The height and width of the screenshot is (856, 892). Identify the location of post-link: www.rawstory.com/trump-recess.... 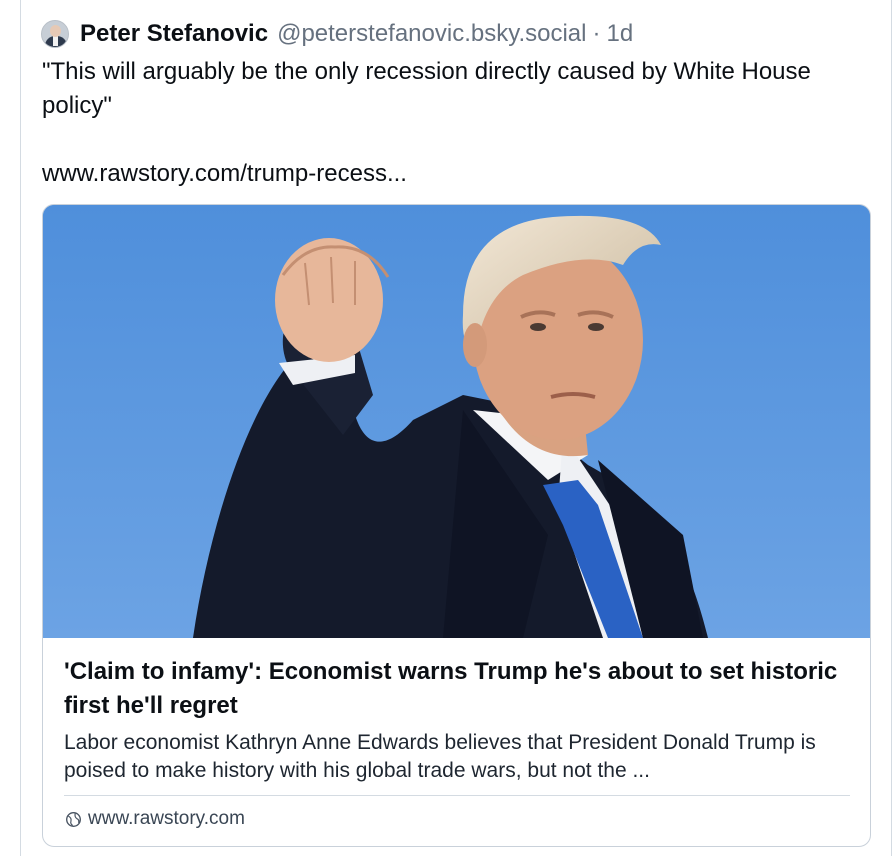
(452, 174).